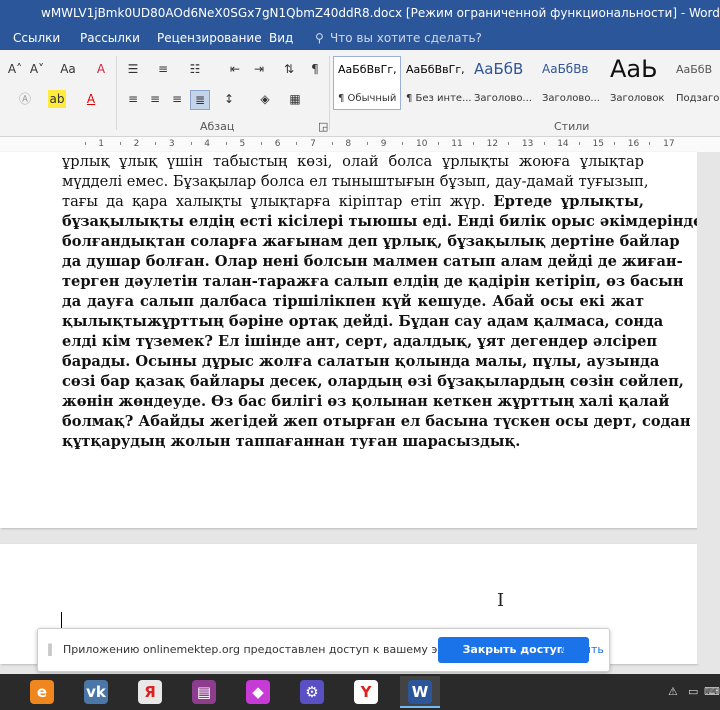  Describe the element at coordinates (57, 99) in the screenshot. I see `highlight-button: ab` at that location.